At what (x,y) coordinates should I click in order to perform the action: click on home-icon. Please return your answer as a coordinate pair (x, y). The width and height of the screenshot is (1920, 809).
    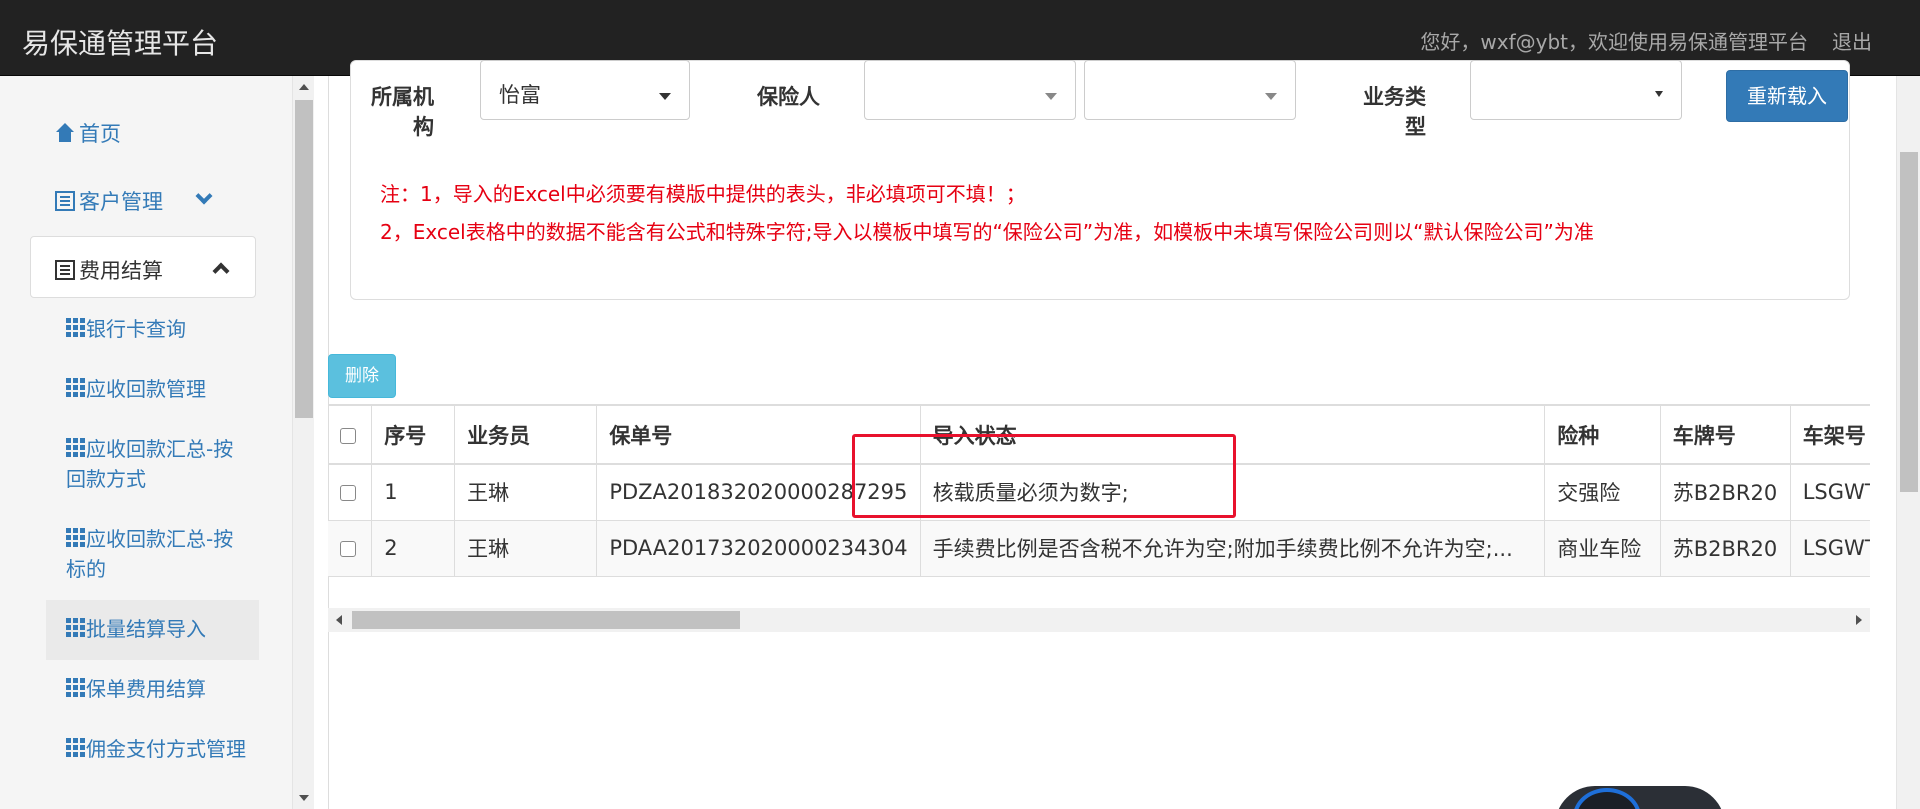
    Looking at the image, I should click on (65, 133).